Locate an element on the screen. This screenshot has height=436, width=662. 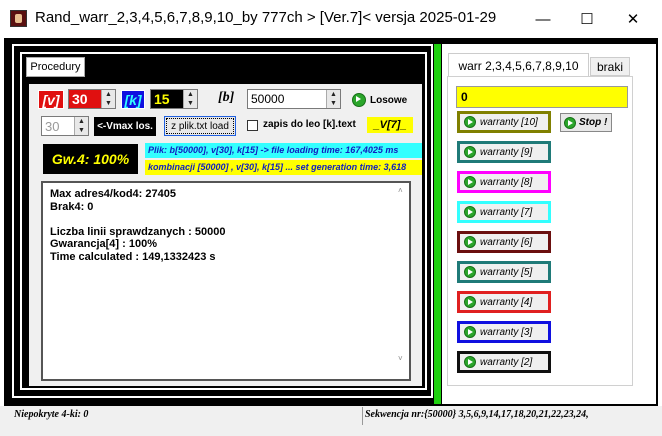
vmax-button: <-Vmax los. is located at coordinates (125, 126).